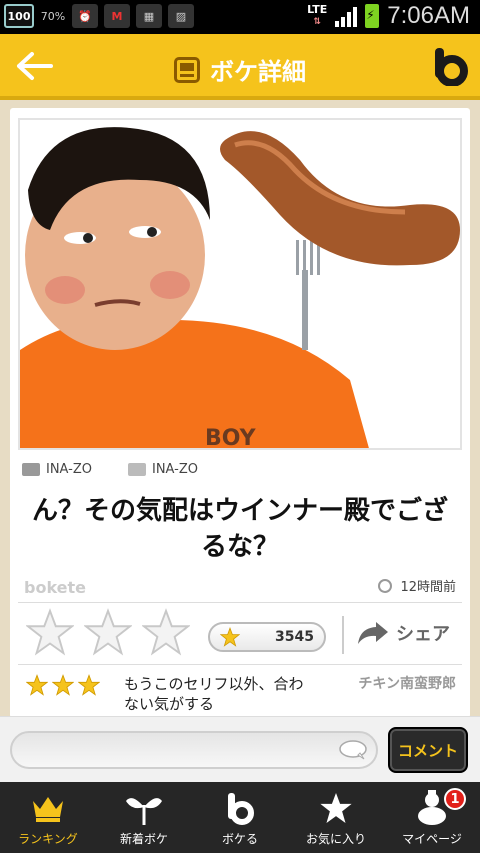 Image resolution: width=480 pixels, height=853 pixels. I want to click on image-icon, so click(137, 469).